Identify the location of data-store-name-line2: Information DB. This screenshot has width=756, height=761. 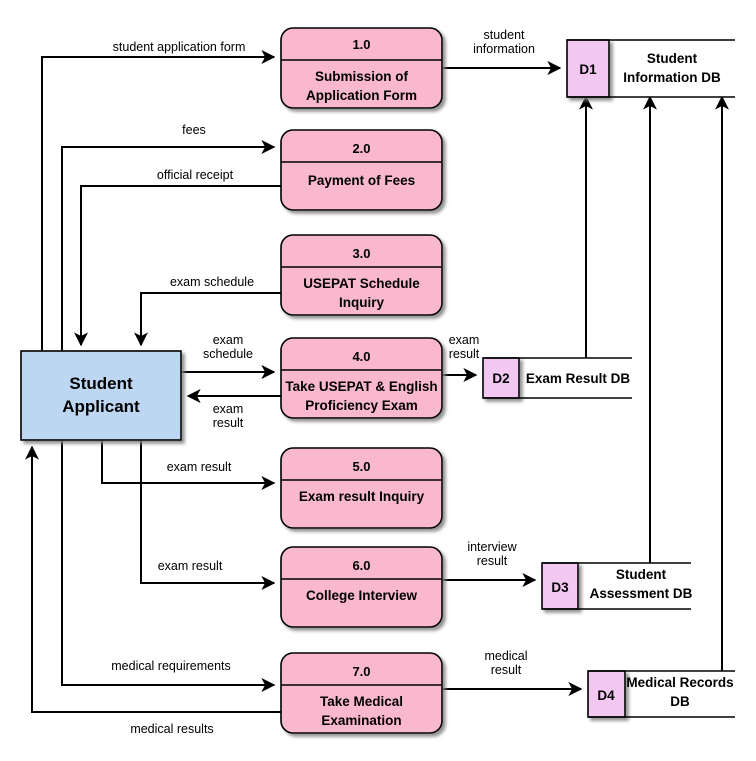
(672, 77).